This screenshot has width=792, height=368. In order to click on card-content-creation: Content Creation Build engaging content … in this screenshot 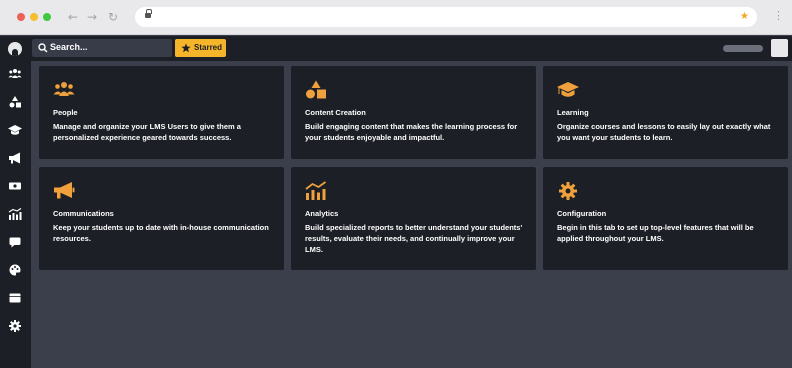, I will do `click(413, 112)`.